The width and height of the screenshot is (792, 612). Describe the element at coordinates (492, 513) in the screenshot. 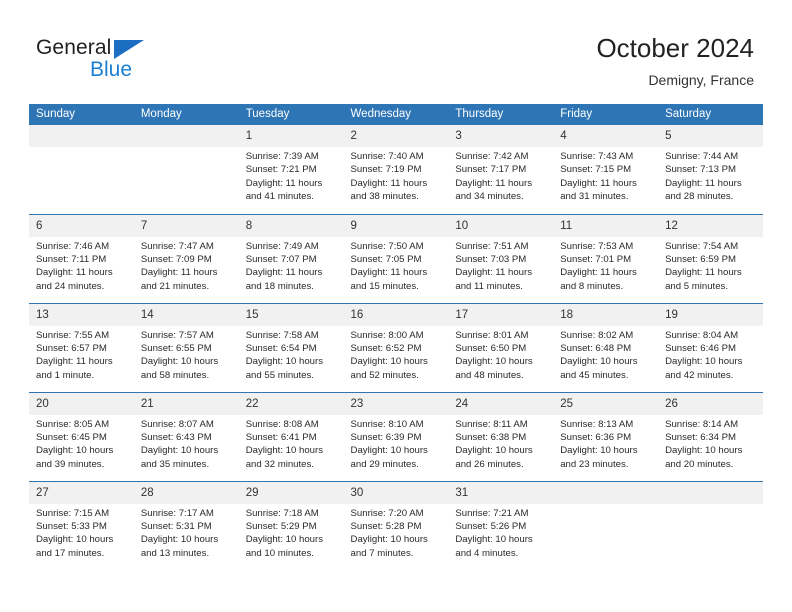

I see `sunrise-text: Sunrise: 7:21 AM` at that location.